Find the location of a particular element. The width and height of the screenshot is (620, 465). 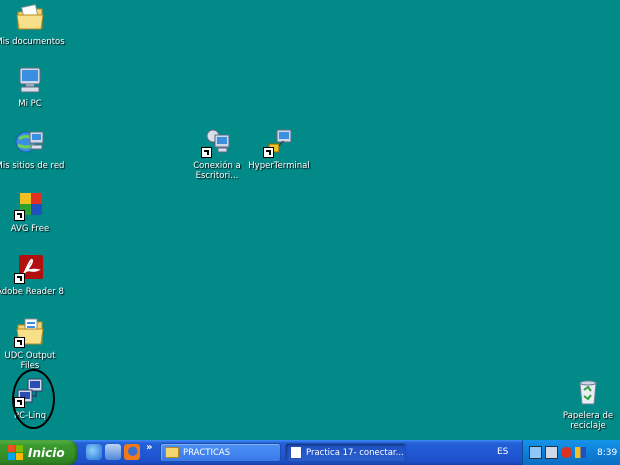

system-tray: 8:39 is located at coordinates (571, 452).